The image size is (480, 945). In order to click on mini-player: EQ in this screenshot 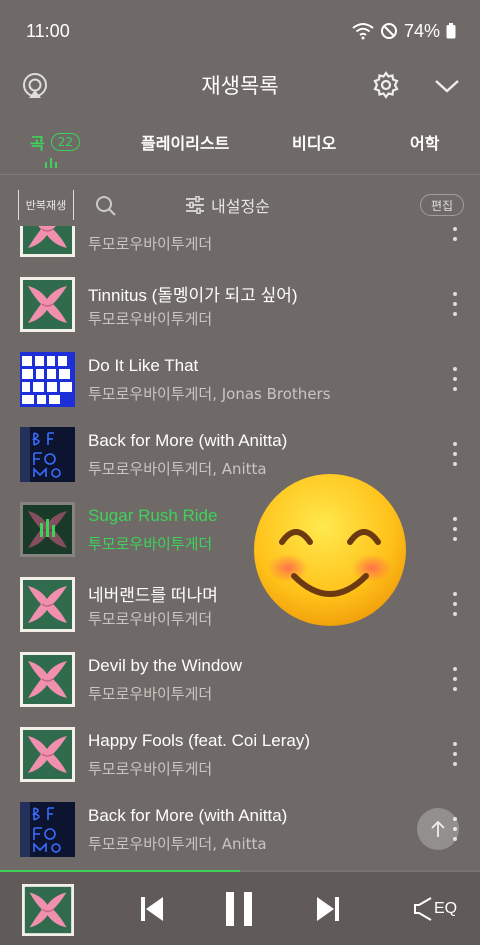, I will do `click(240, 907)`.